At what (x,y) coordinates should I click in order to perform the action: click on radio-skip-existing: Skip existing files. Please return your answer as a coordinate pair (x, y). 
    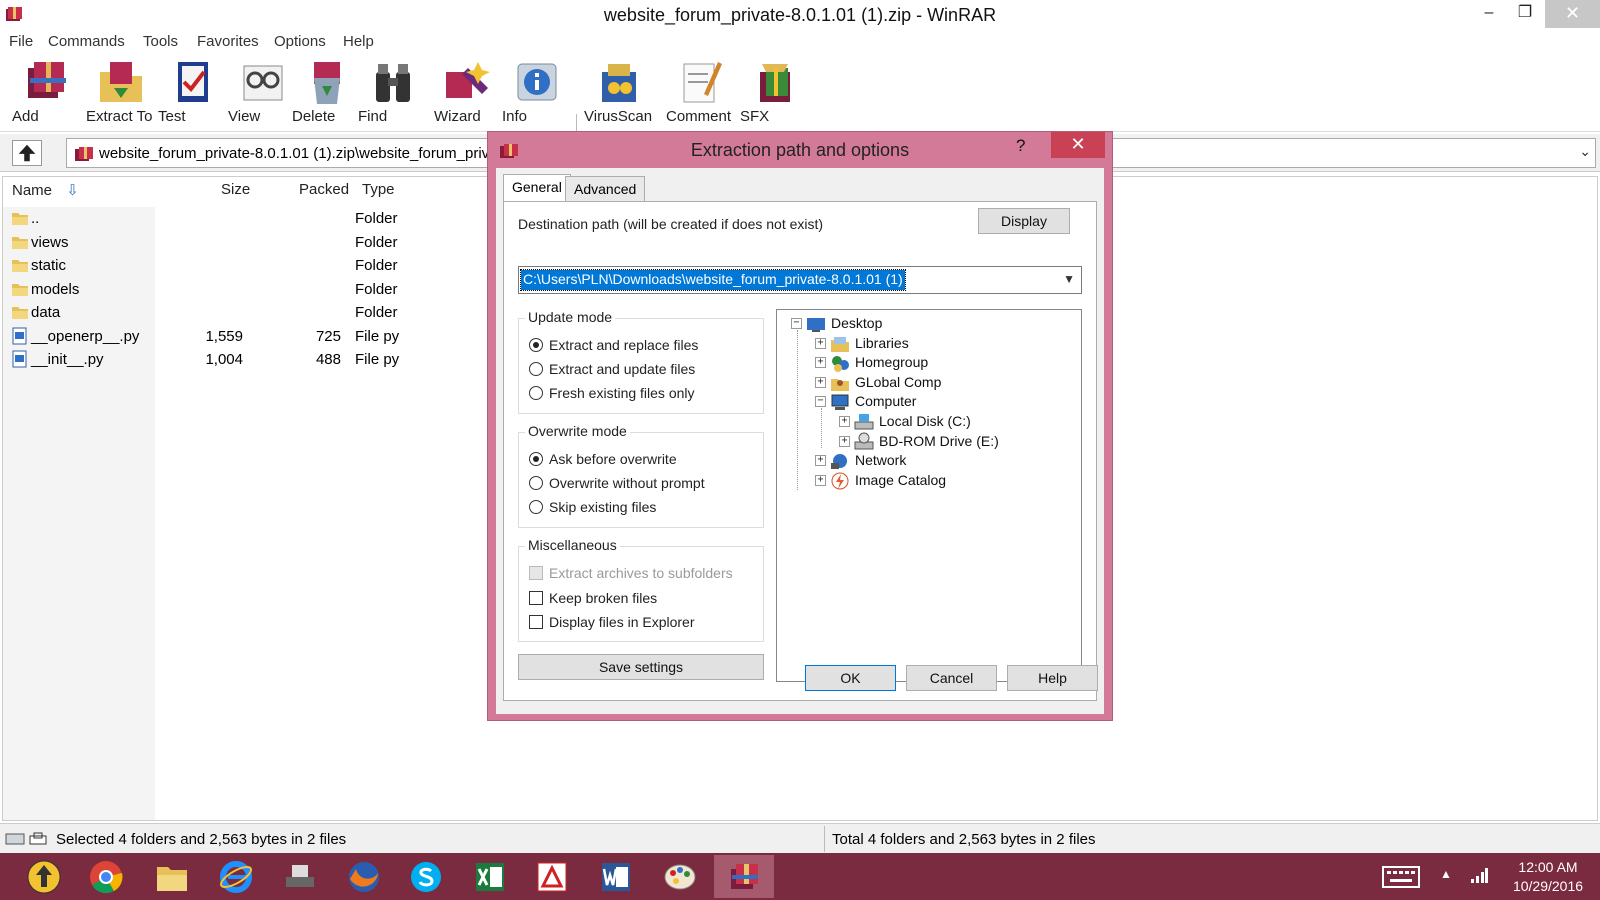
    Looking at the image, I should click on (592, 507).